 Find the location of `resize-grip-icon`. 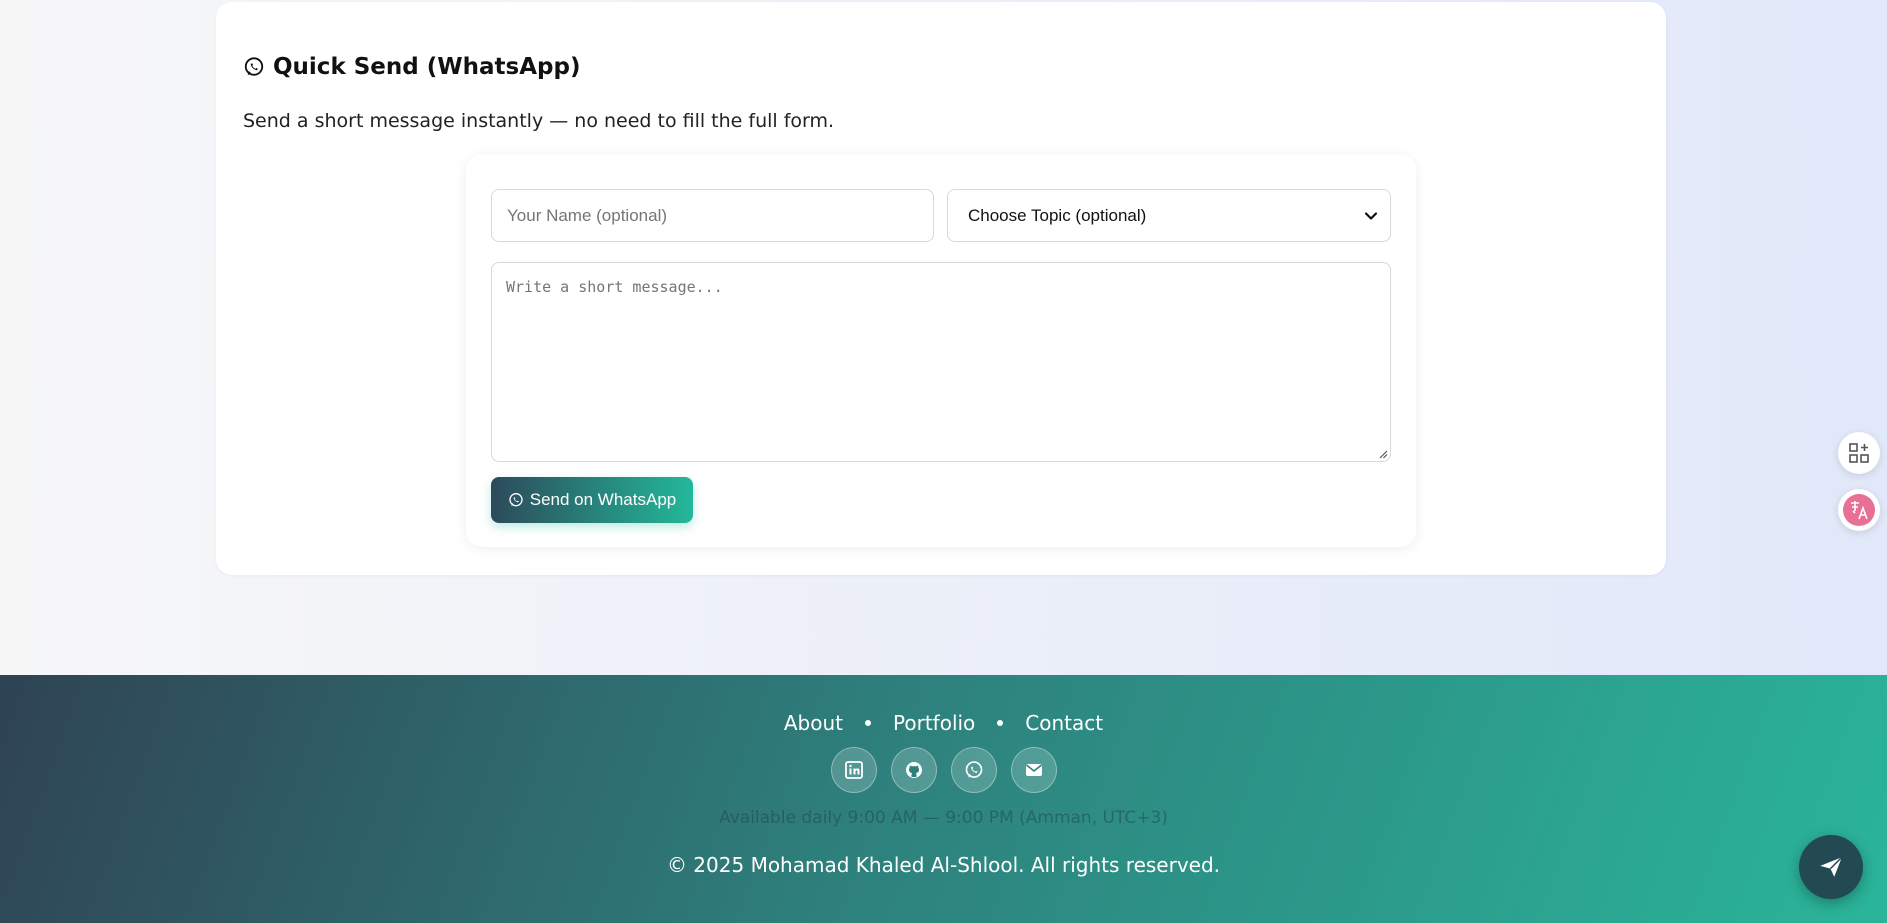

resize-grip-icon is located at coordinates (1383, 454).